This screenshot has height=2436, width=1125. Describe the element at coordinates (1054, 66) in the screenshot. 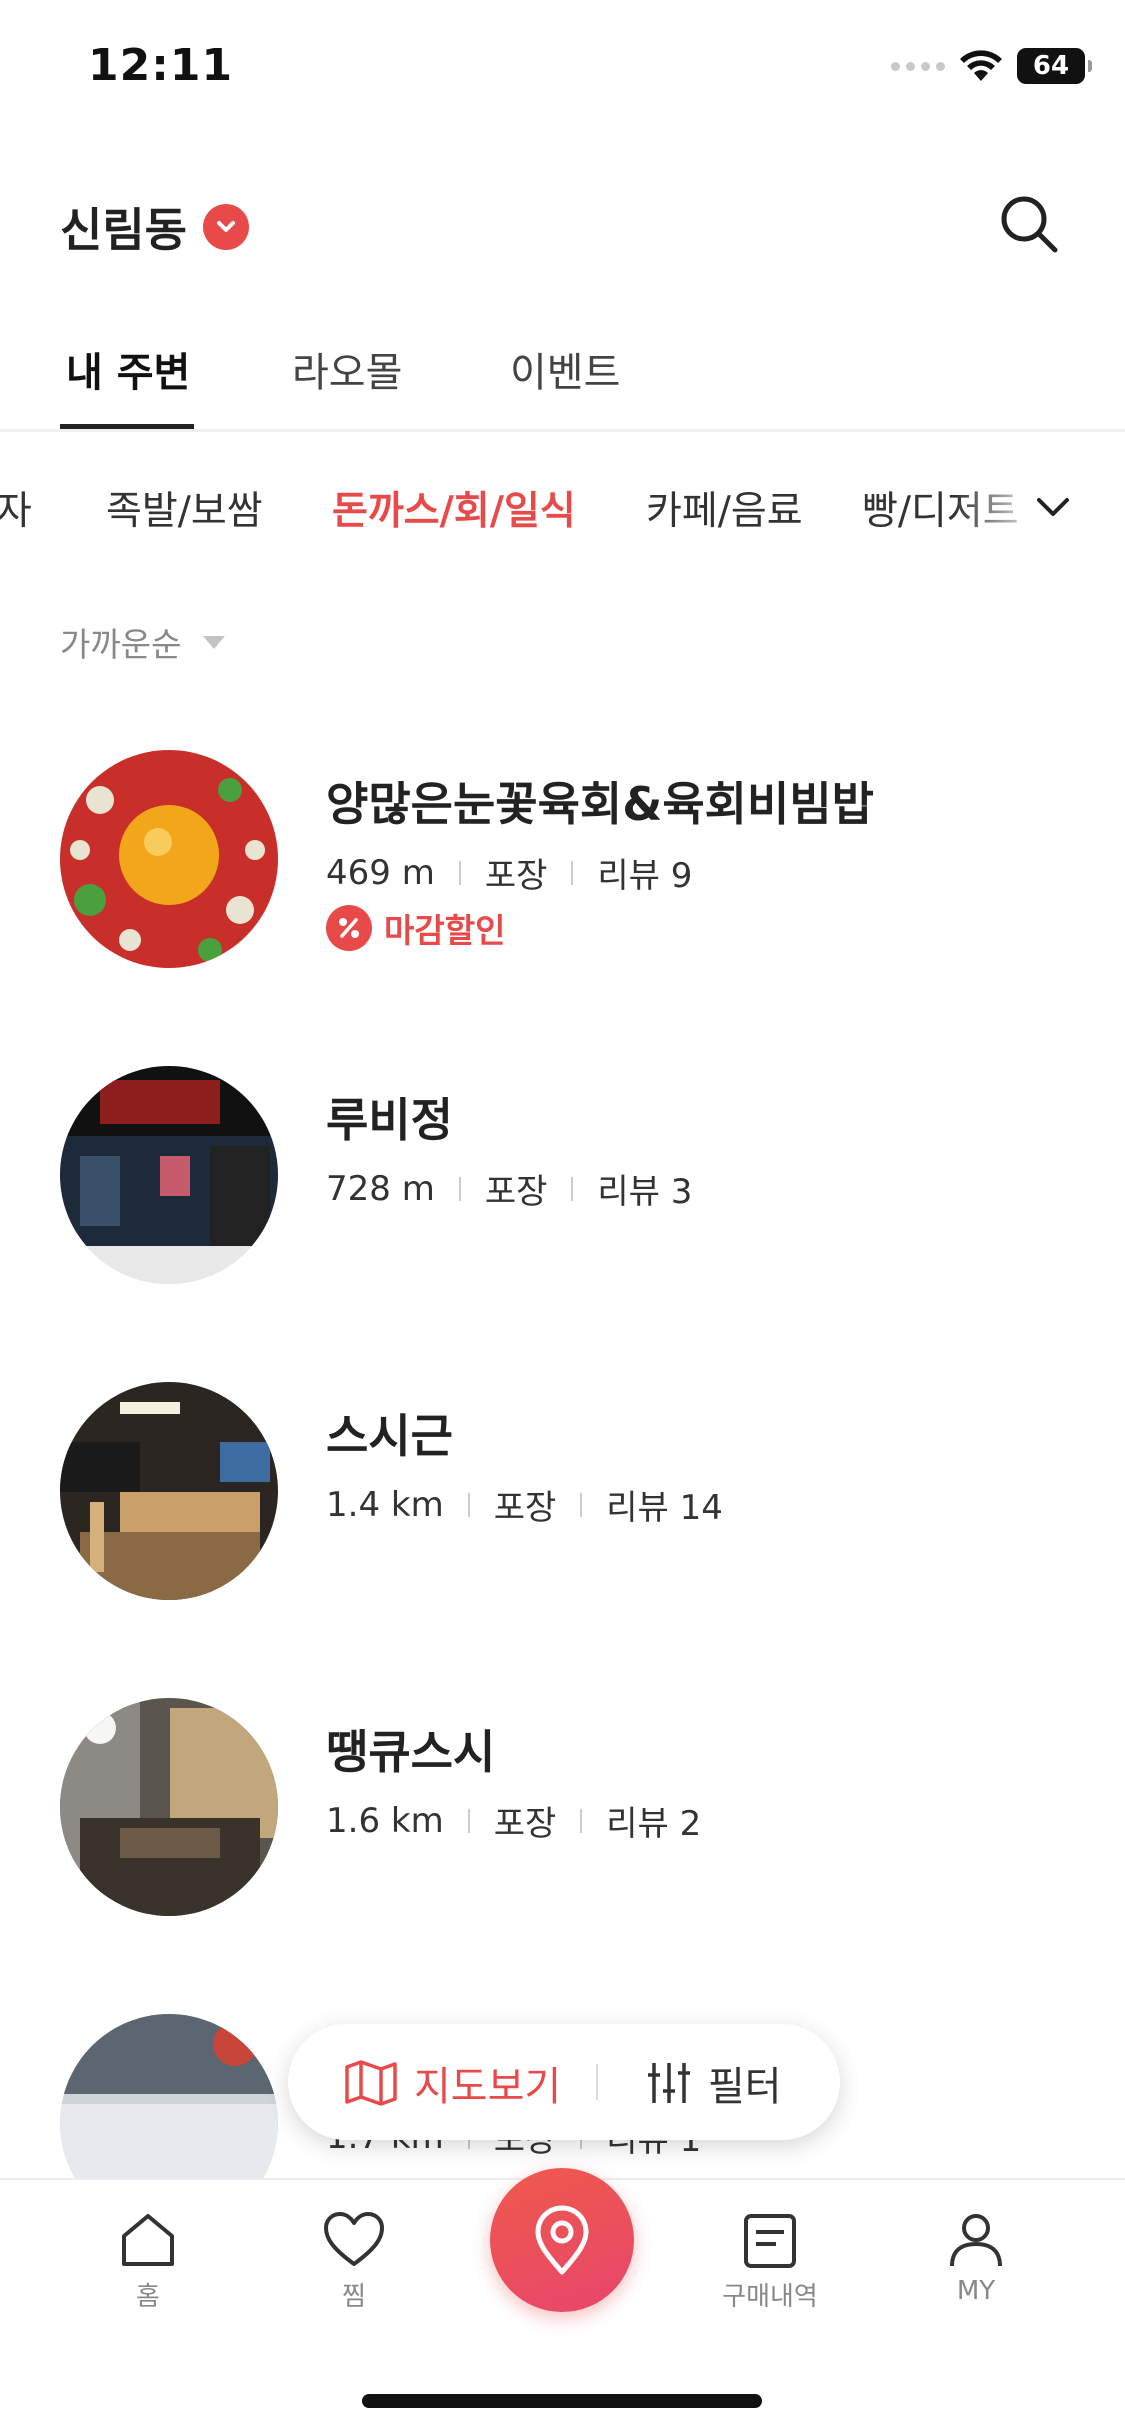

I see `battery-icon: 64` at that location.